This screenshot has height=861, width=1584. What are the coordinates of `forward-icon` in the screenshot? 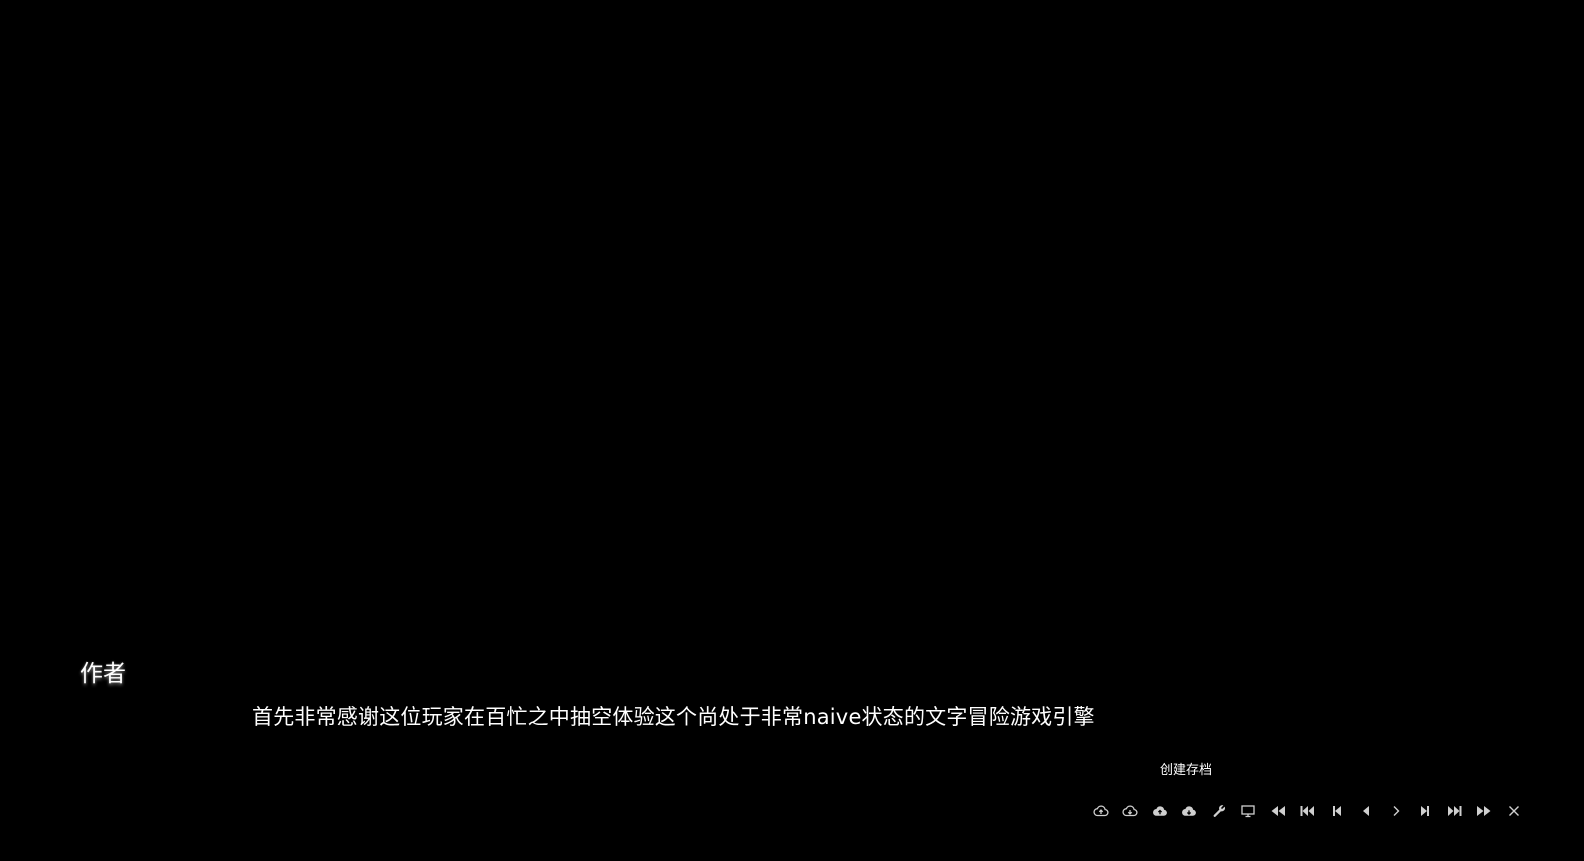 It's located at (1396, 811).